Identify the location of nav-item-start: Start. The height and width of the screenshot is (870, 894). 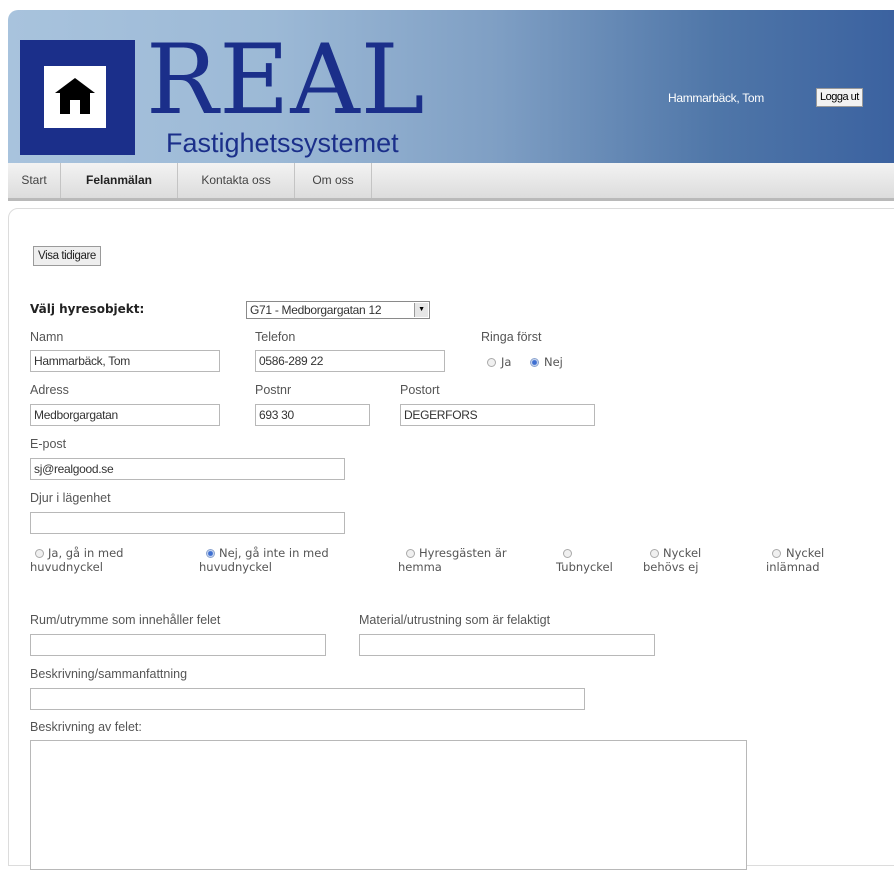
(34, 180).